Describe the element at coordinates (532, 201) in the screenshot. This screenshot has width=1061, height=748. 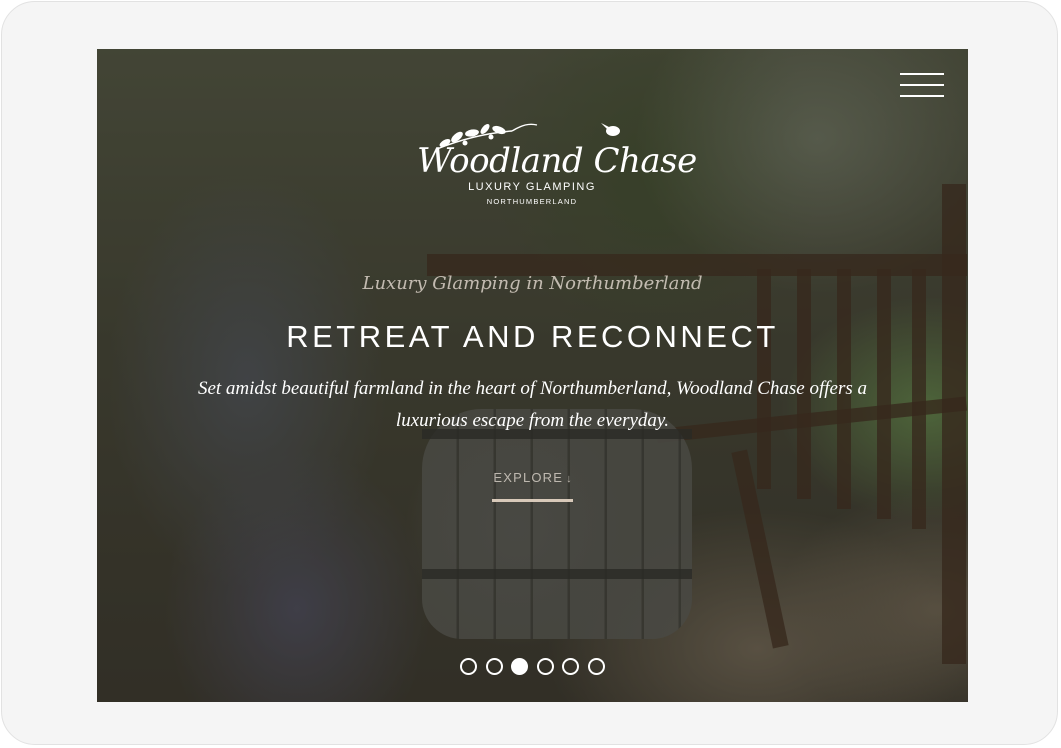
I see `logo-region: NORTHUMBERLAND` at that location.